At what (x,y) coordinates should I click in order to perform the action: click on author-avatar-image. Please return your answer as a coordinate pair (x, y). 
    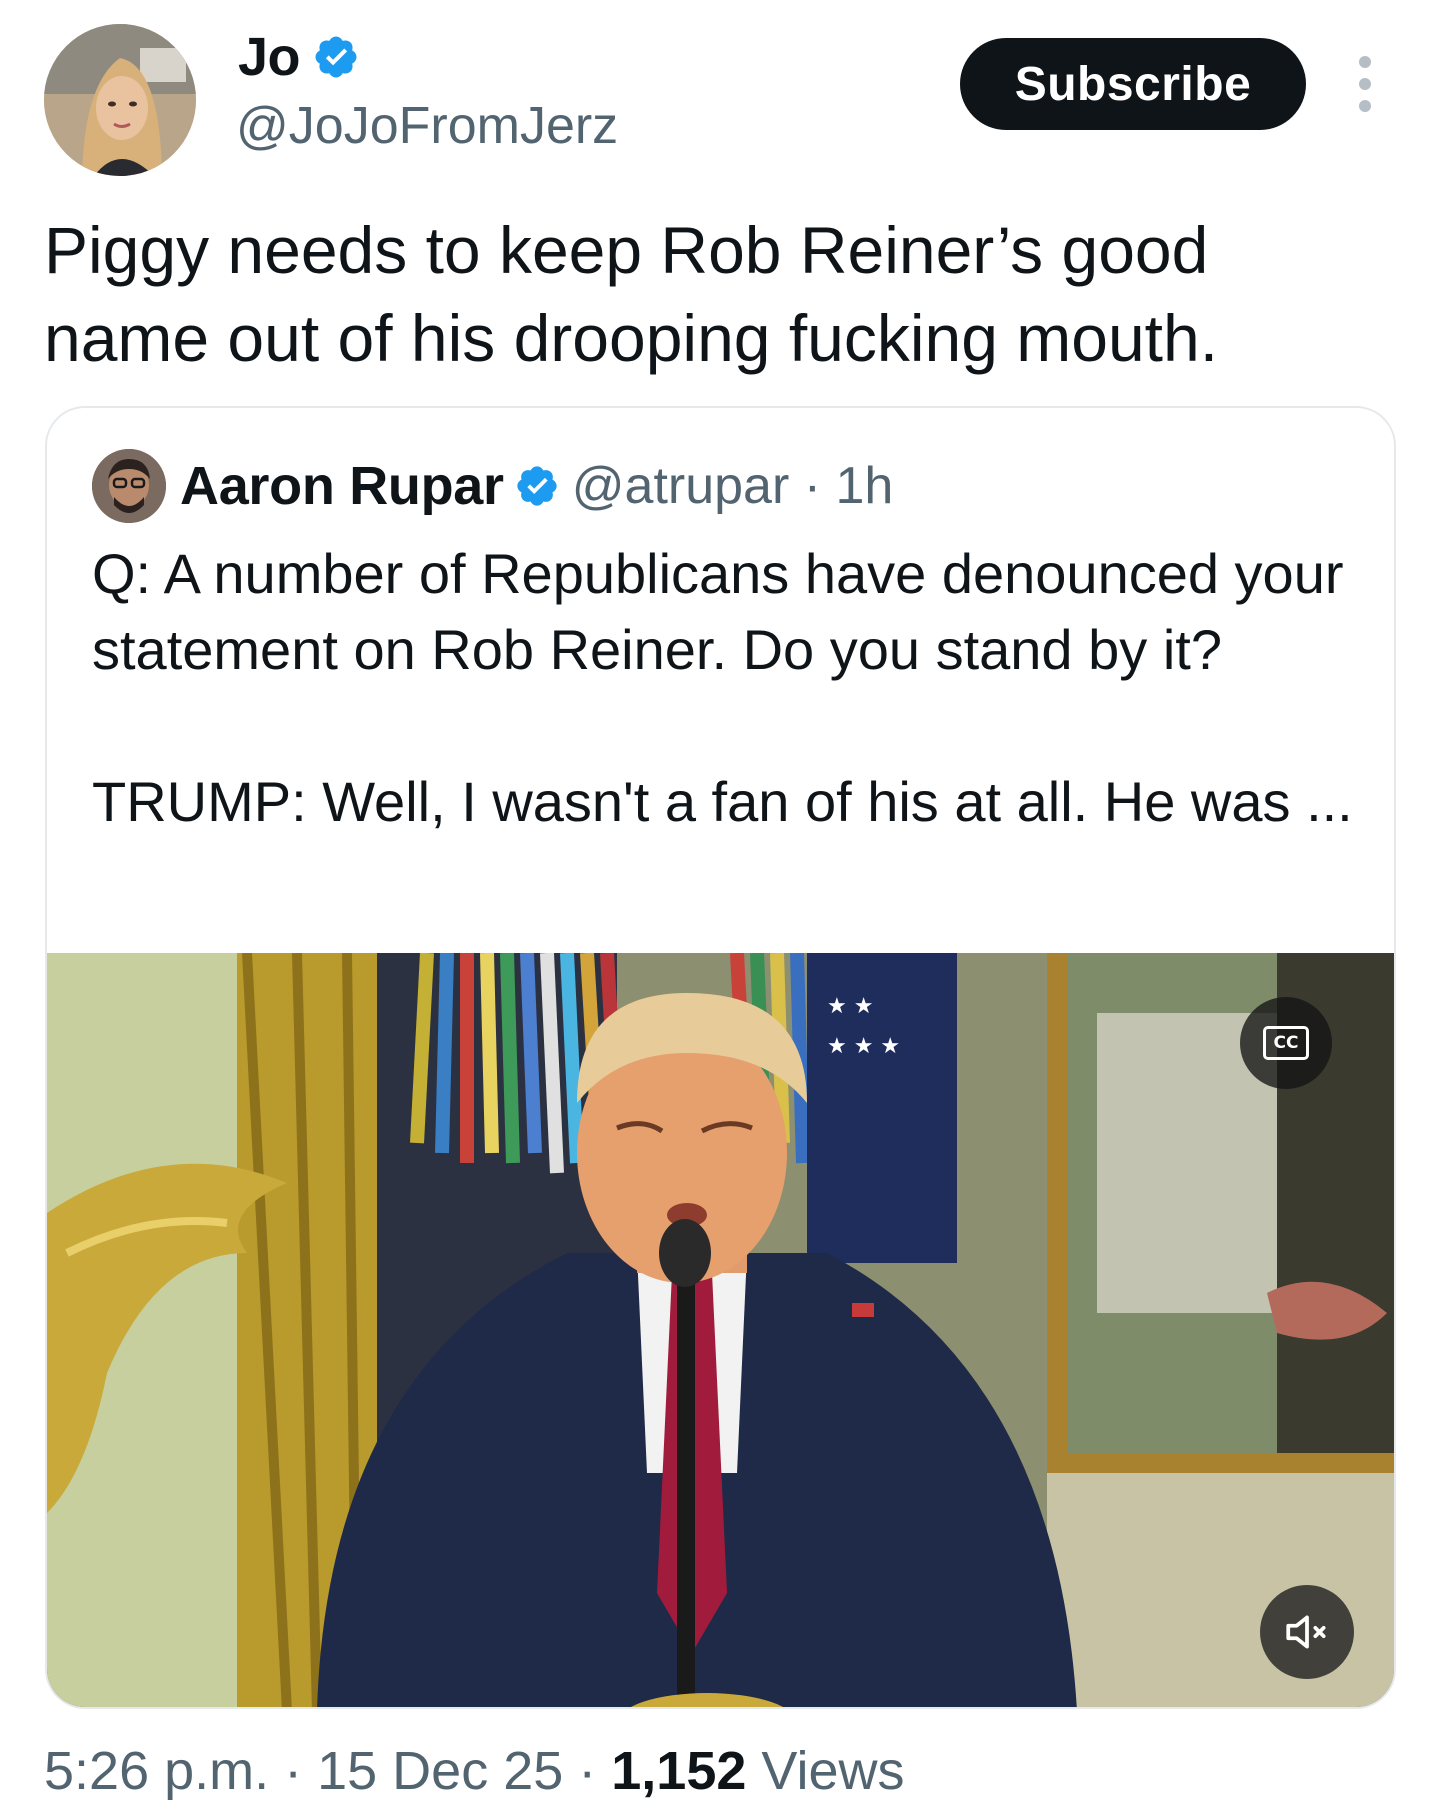
    Looking at the image, I should click on (120, 100).